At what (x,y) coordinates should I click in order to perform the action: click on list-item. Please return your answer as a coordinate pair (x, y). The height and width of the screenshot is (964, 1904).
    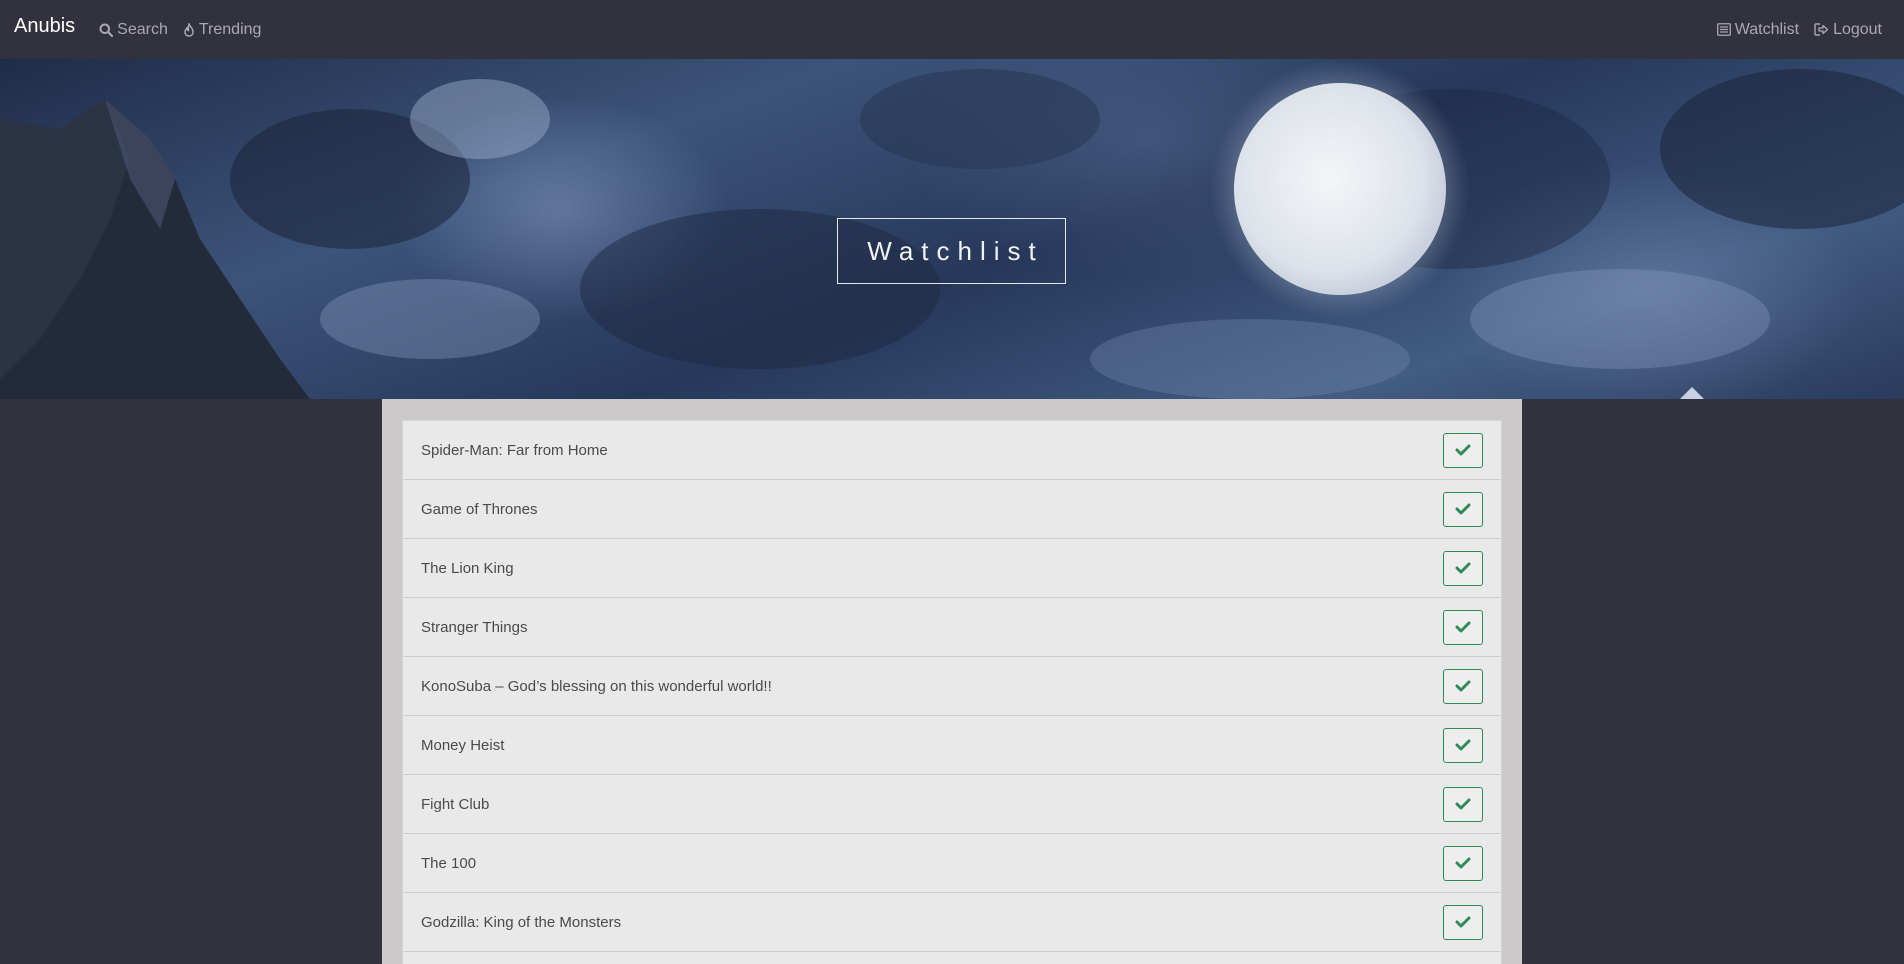
    Looking at the image, I should click on (952, 958).